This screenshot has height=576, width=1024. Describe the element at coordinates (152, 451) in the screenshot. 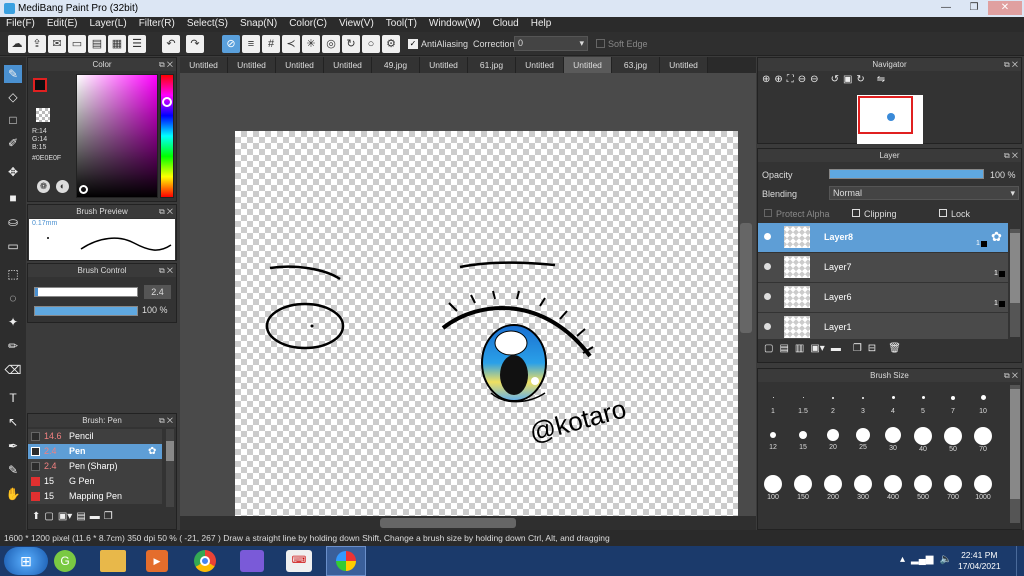

I see `gear-icon: ✿` at that location.